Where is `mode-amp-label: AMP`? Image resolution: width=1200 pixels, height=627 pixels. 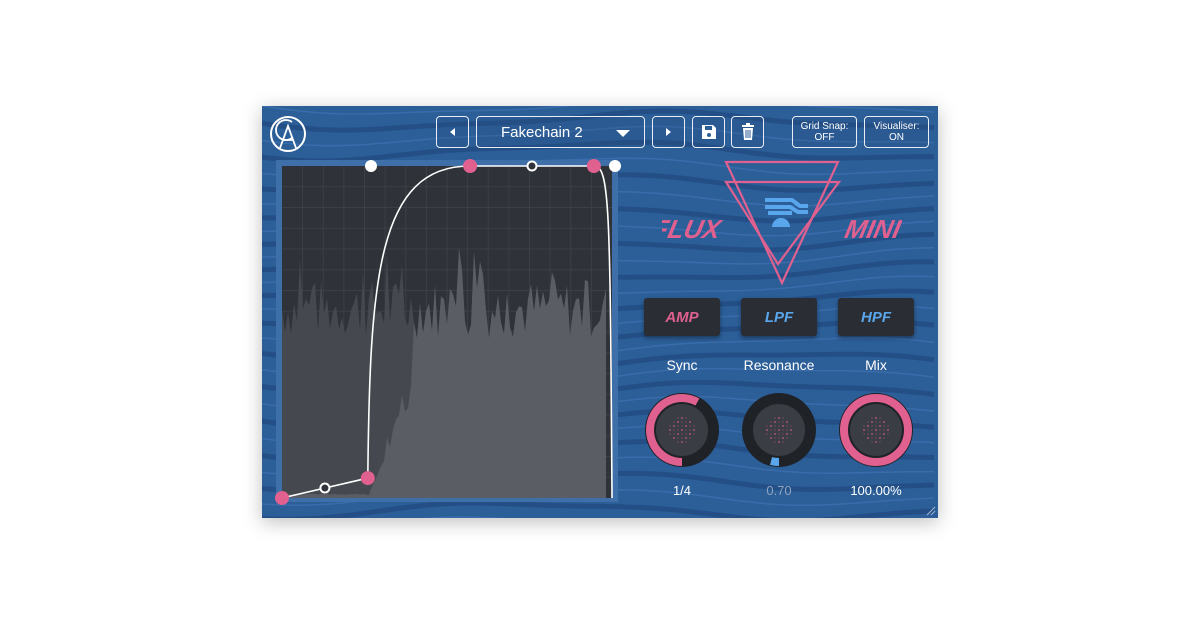
mode-amp-label: AMP is located at coordinates (682, 317).